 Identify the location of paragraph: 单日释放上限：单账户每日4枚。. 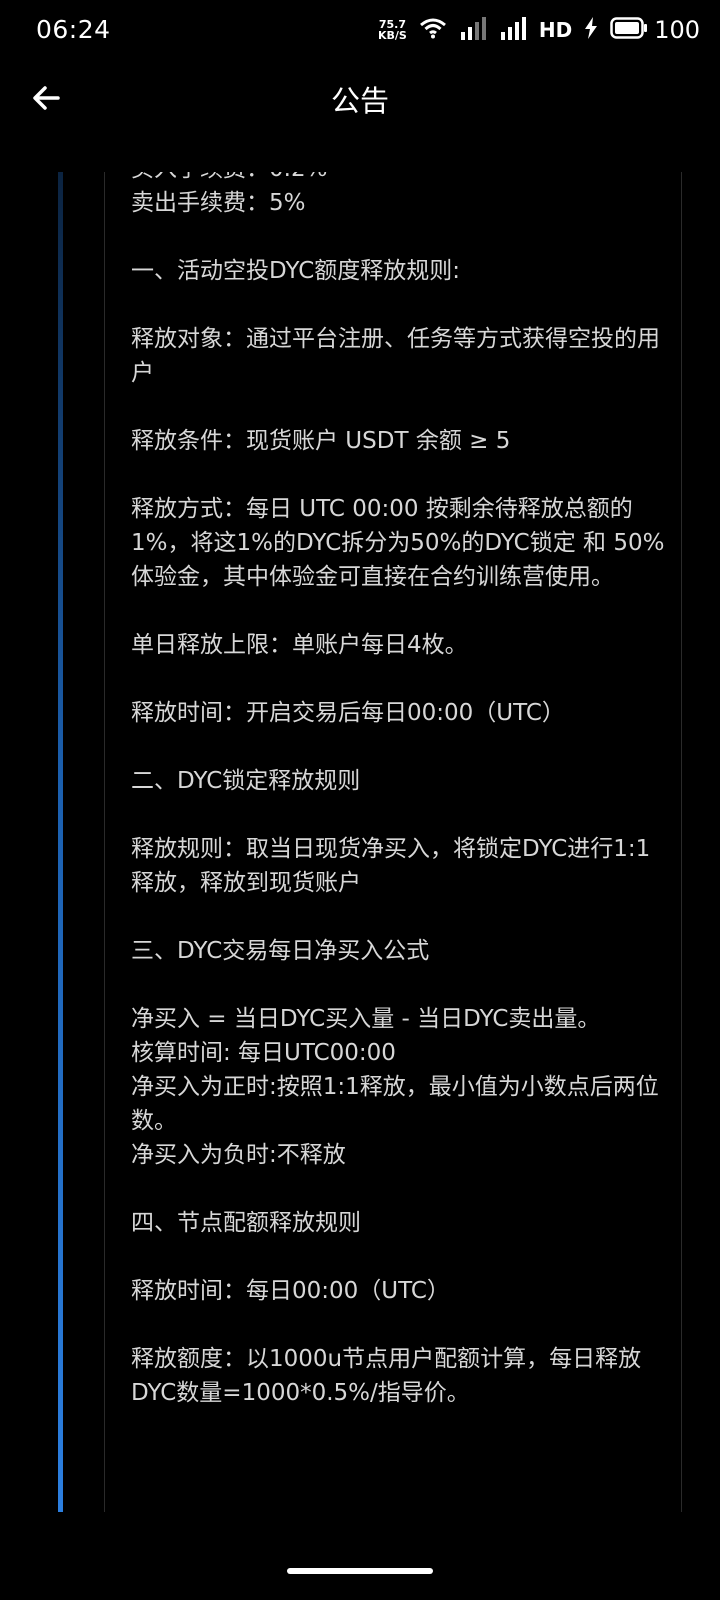
(299, 645).